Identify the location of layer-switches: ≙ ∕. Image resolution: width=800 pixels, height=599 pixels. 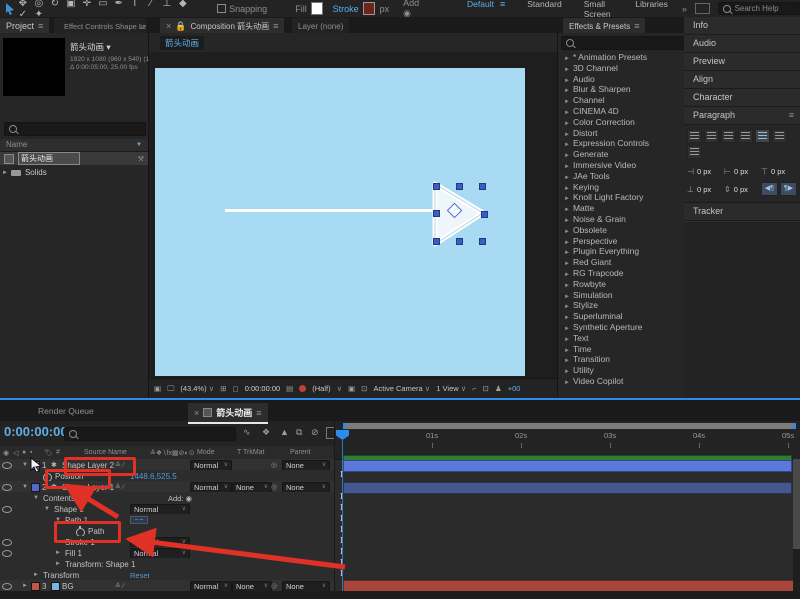
(119, 586).